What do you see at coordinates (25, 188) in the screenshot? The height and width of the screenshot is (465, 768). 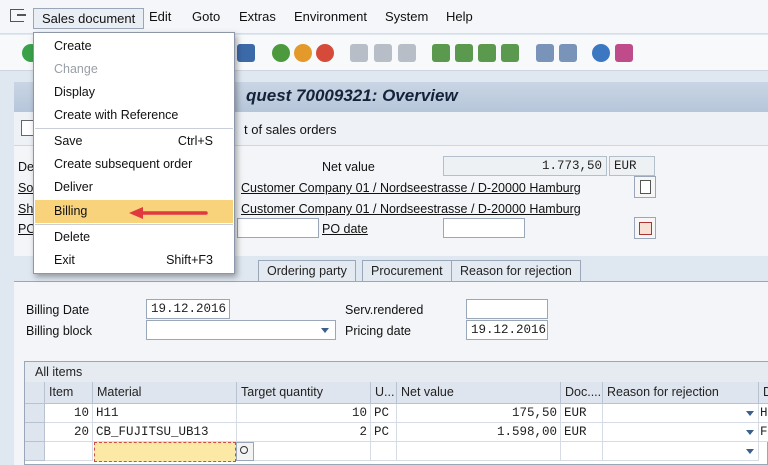 I see `label-so: So` at bounding box center [25, 188].